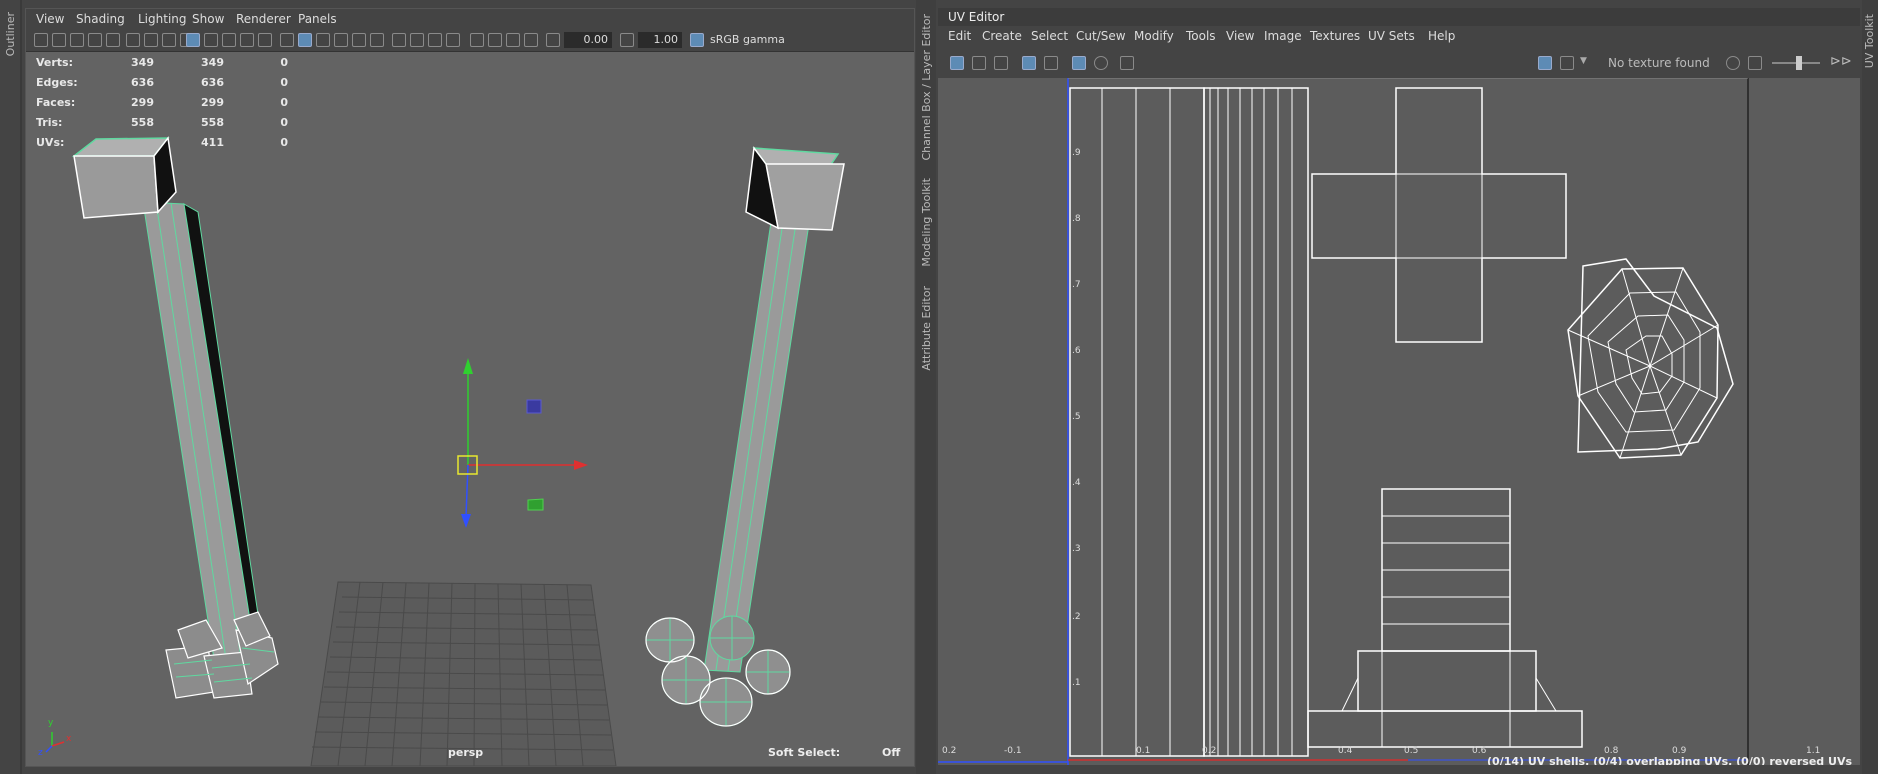 This screenshot has width=1878, height=774. What do you see at coordinates (341, 40) in the screenshot?
I see `textured-icon` at bounding box center [341, 40].